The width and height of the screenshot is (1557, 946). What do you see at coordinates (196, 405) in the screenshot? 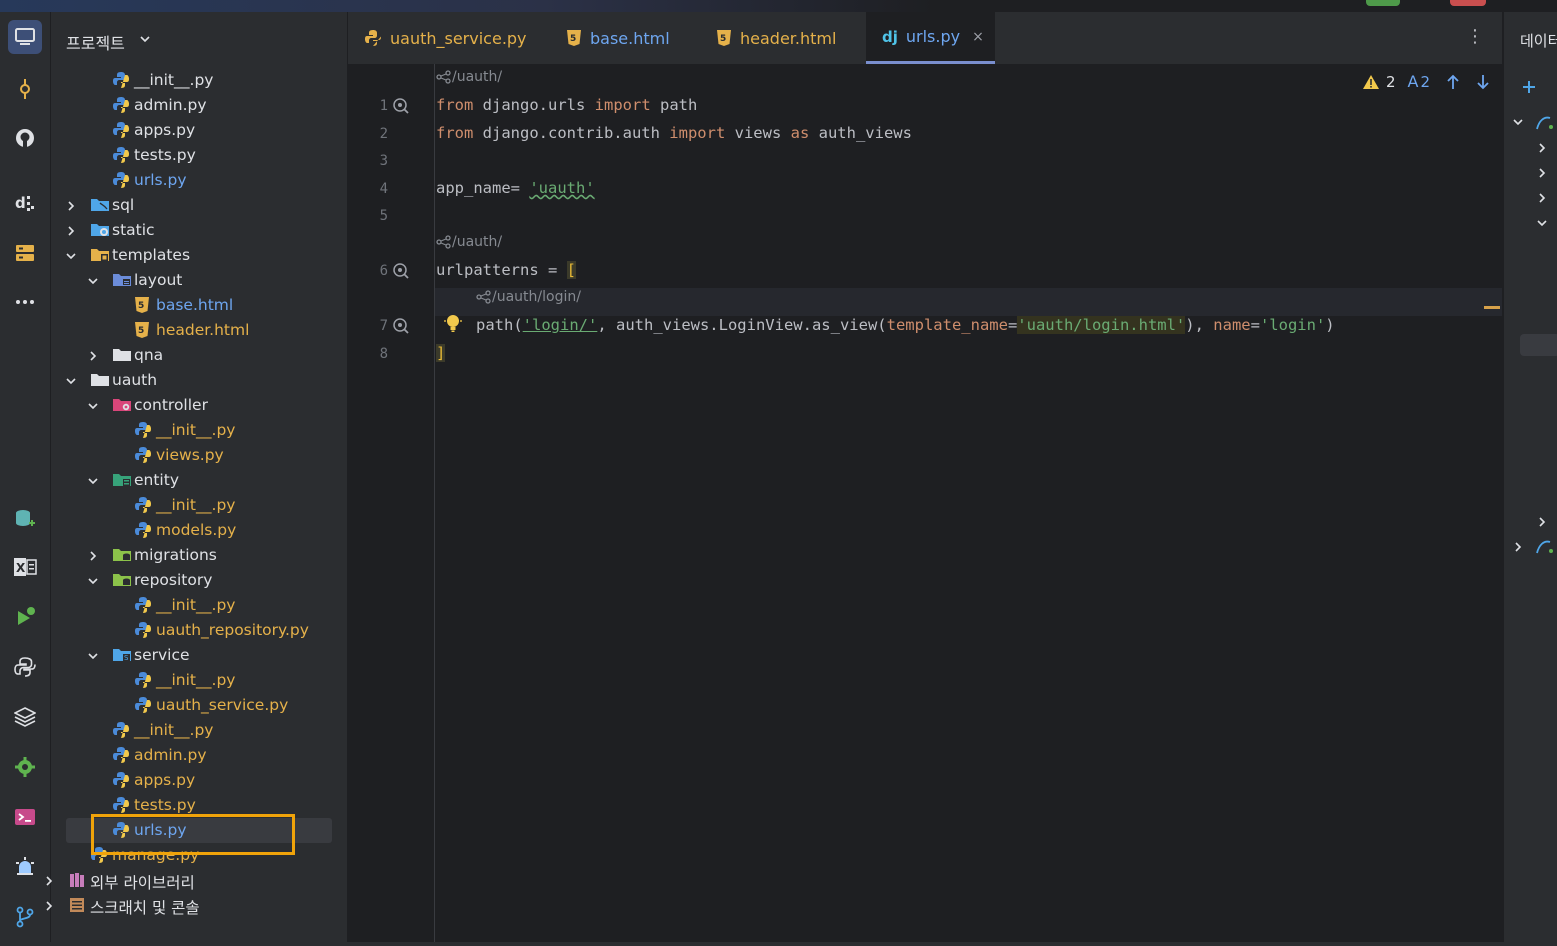
I see `tree-item: controller` at bounding box center [196, 405].